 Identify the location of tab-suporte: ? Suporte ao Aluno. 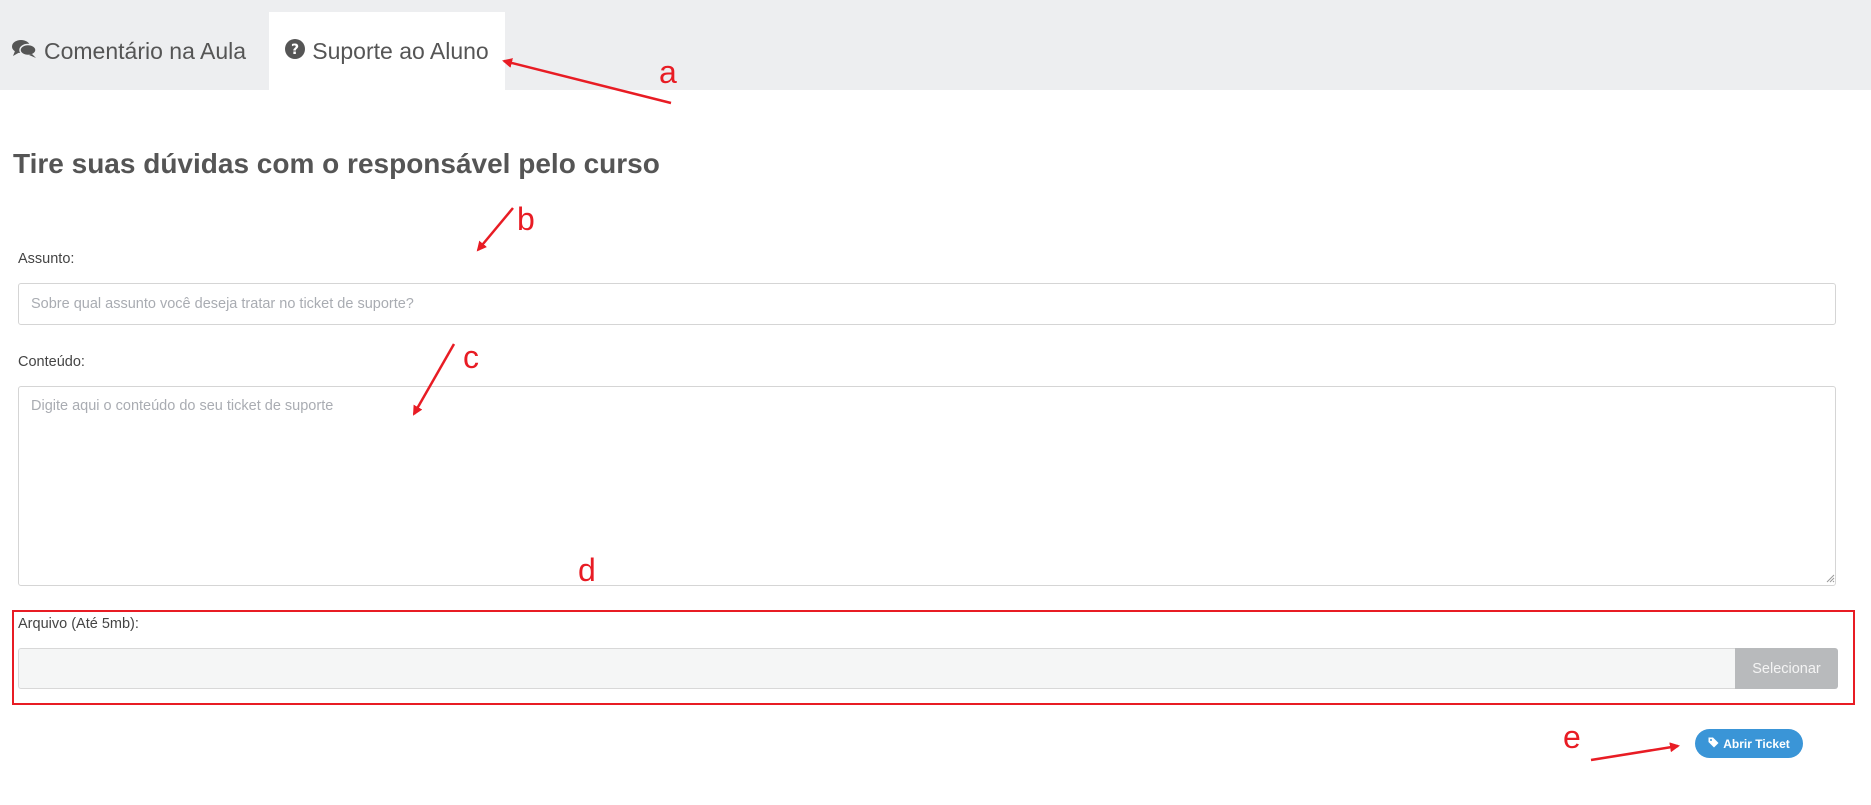
(387, 51).